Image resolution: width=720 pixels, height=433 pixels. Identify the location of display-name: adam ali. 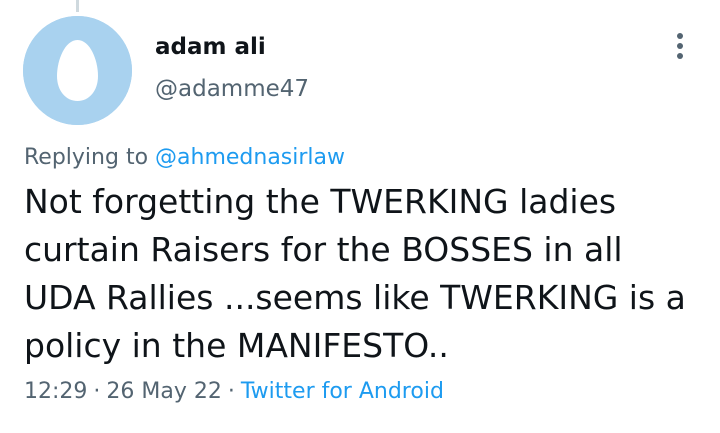
(232, 47).